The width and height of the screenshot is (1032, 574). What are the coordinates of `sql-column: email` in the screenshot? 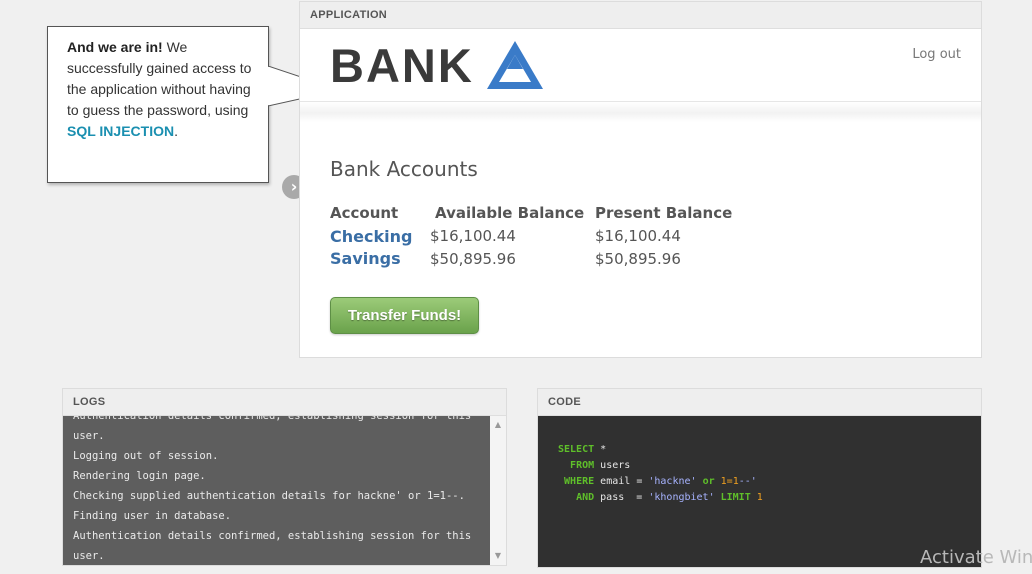 It's located at (615, 481).